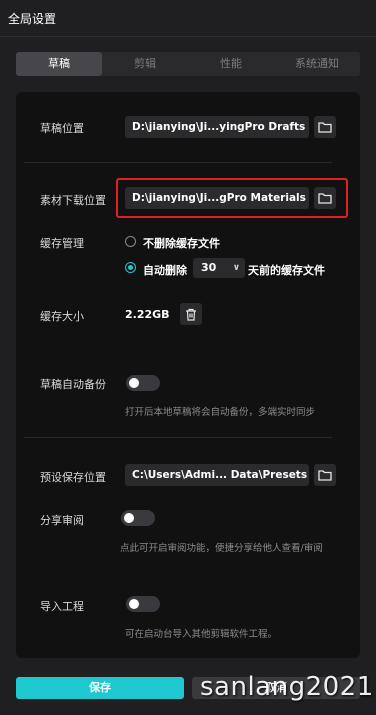 The image size is (376, 715). Describe the element at coordinates (181, 243) in the screenshot. I see `keep-cache-label: 不删除缓存文件` at that location.